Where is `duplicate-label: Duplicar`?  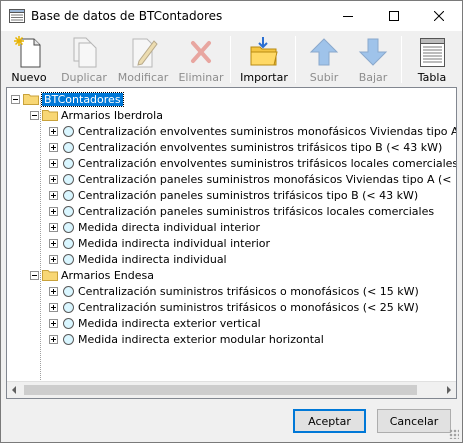 duplicate-label: Duplicar is located at coordinates (84, 77).